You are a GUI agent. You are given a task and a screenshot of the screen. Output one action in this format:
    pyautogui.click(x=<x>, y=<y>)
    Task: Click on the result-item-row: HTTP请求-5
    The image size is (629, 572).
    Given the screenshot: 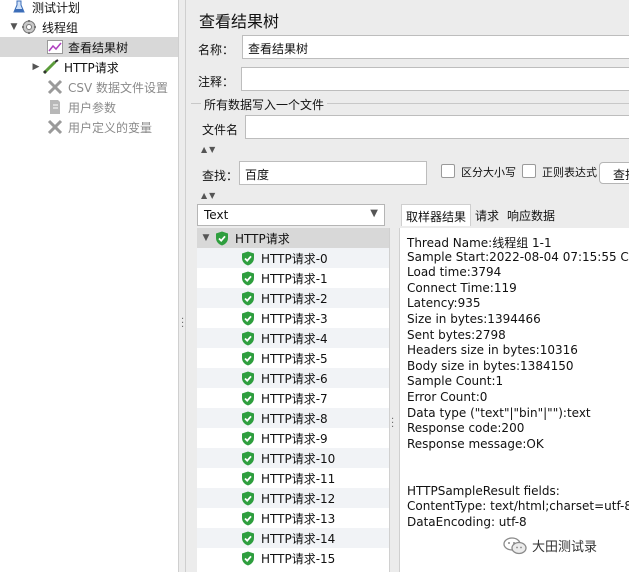 What is the action you would take?
    pyautogui.click(x=293, y=358)
    